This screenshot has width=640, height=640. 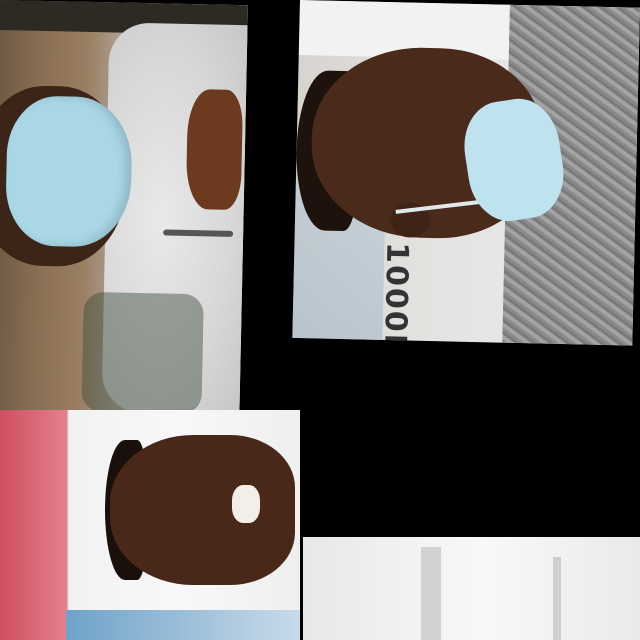 What do you see at coordinates (68, 171) in the screenshot?
I see `face-mask` at bounding box center [68, 171].